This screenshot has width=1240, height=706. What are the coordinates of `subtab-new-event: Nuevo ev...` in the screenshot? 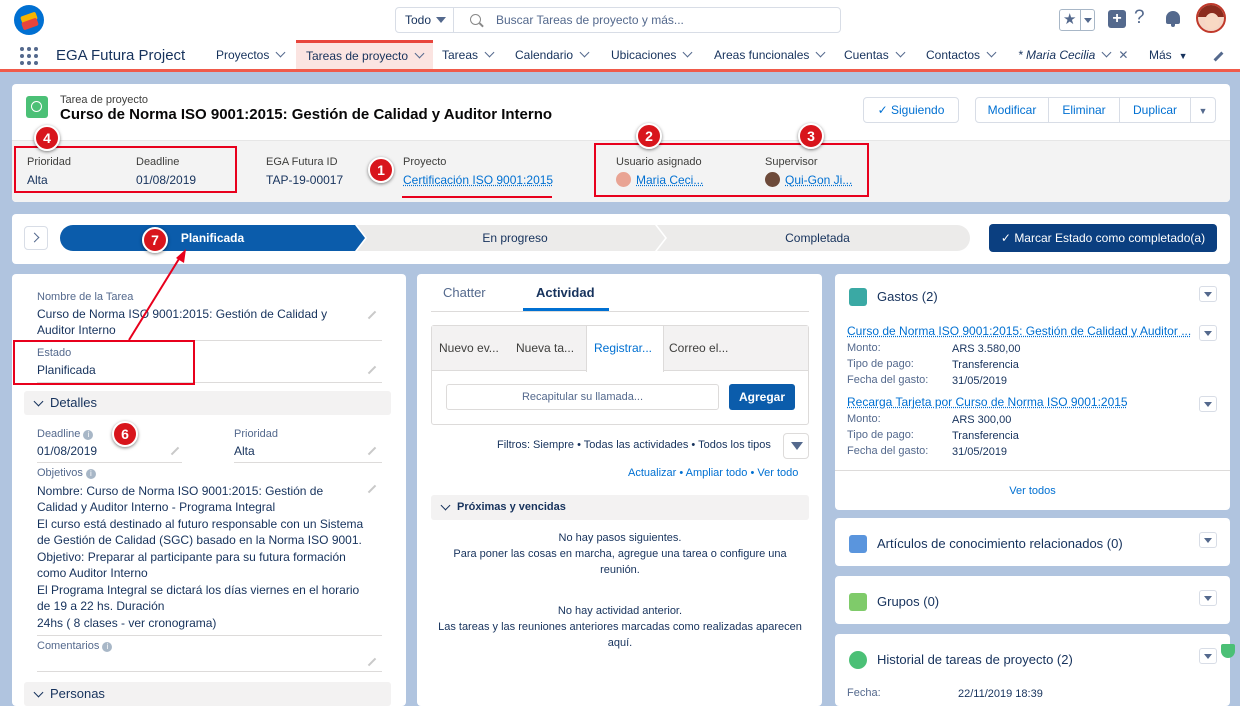 It's located at (469, 348).